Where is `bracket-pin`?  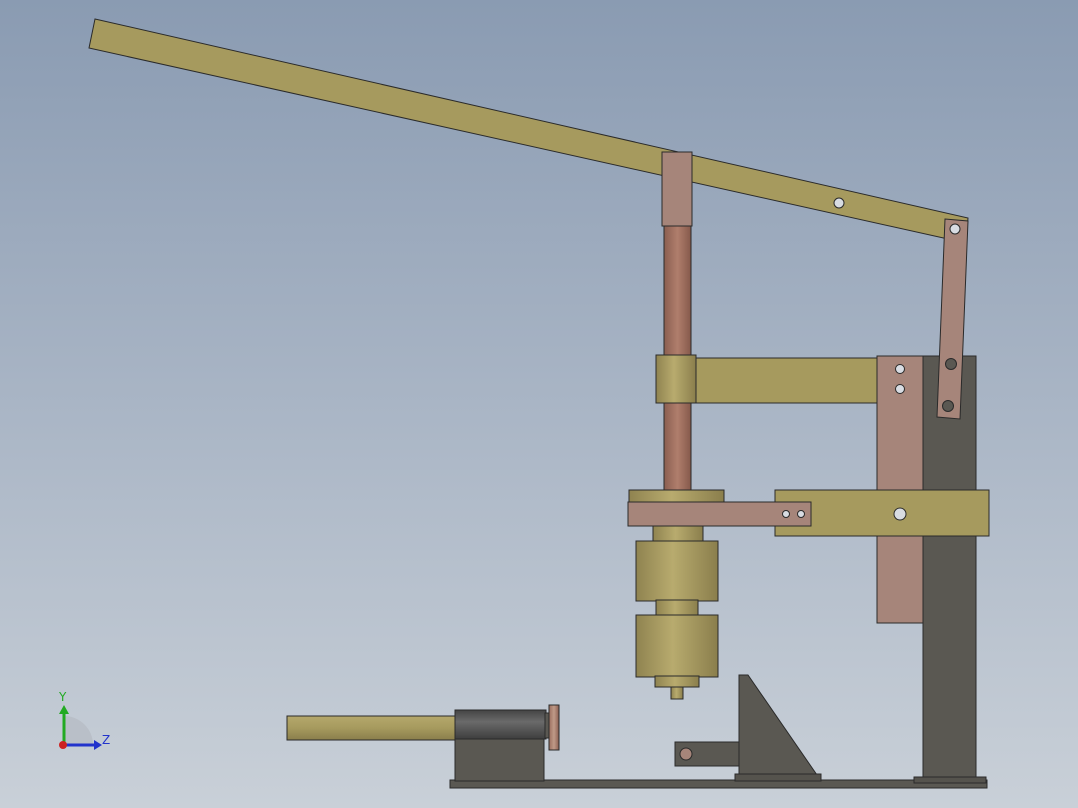 bracket-pin is located at coordinates (686, 754).